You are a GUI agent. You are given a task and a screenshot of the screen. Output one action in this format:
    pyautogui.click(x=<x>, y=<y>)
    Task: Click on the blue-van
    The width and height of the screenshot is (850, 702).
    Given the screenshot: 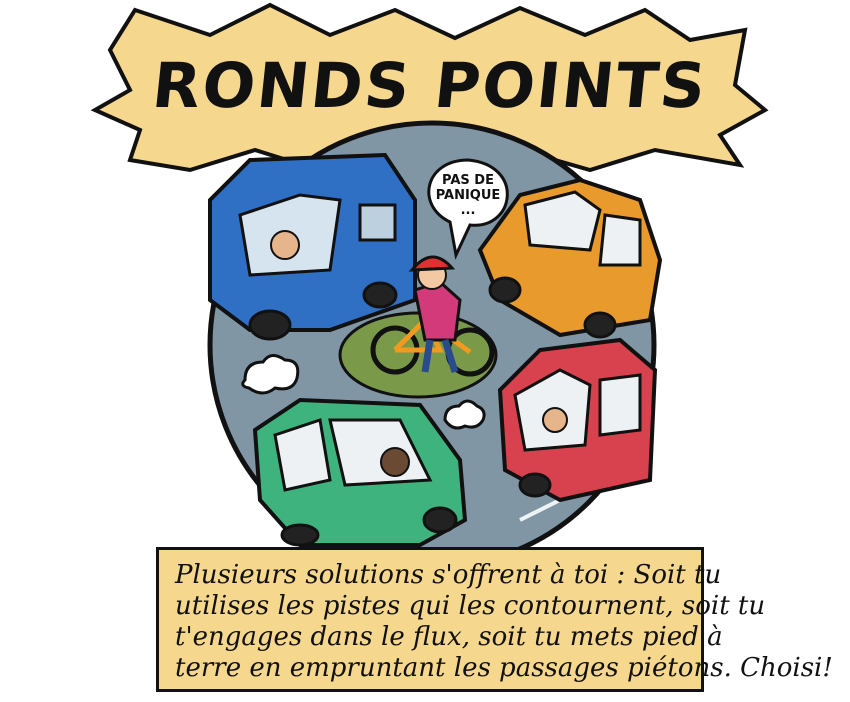 What is the action you would take?
    pyautogui.click(x=312, y=246)
    